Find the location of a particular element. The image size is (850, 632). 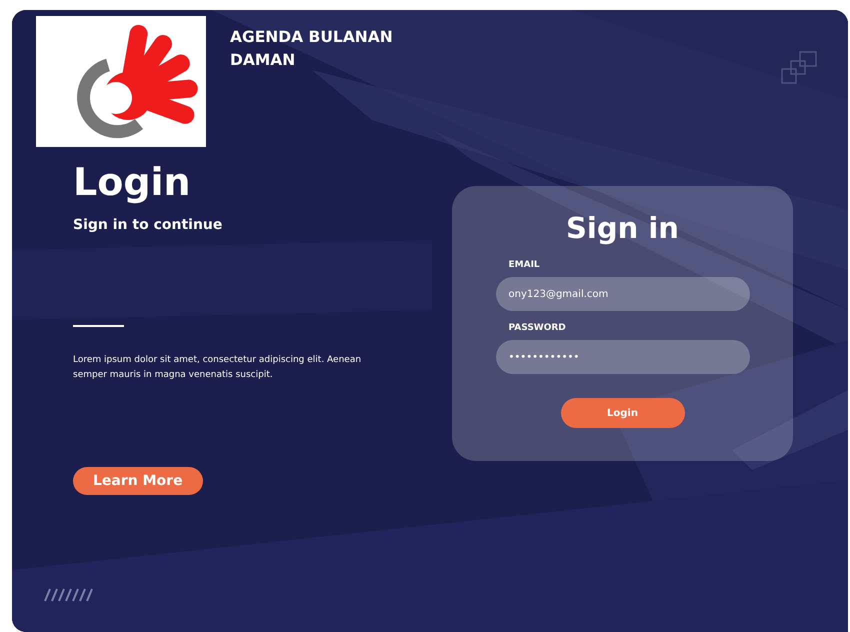

sign-in-title: Sign in is located at coordinates (622, 228).